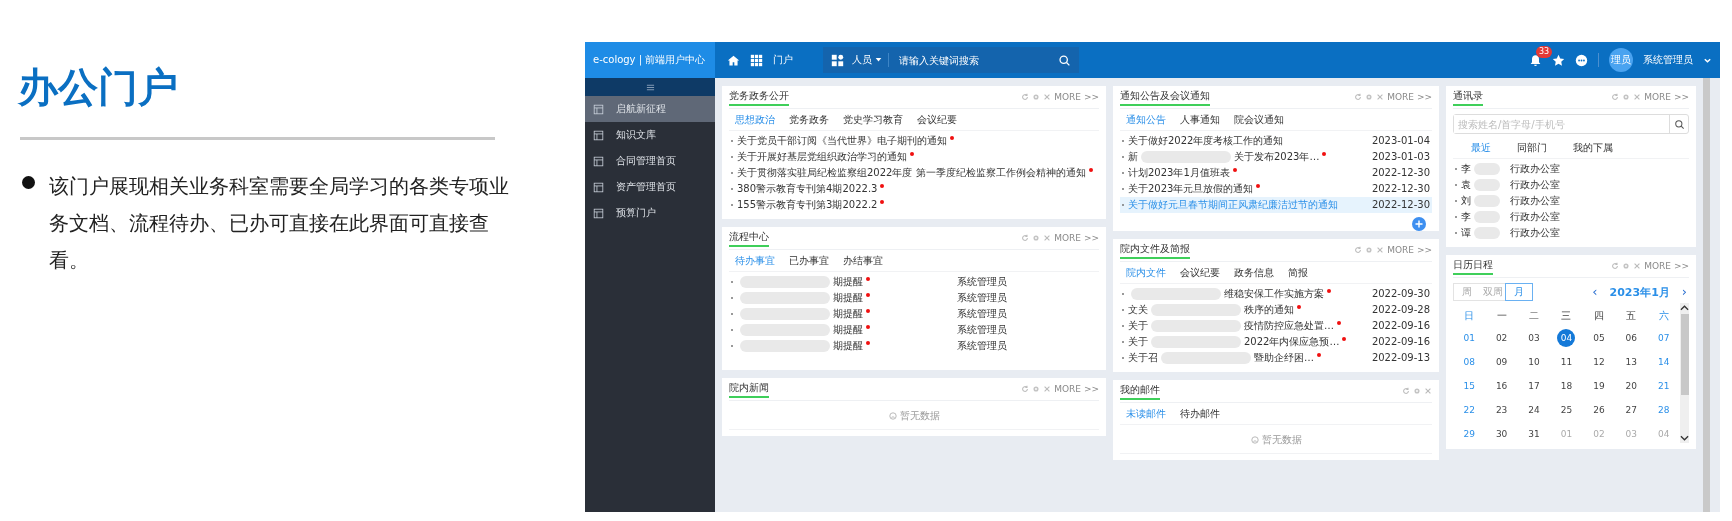 The height and width of the screenshot is (521, 1732). What do you see at coordinates (1146, 120) in the screenshot?
I see `panel-tab: 通知公告` at bounding box center [1146, 120].